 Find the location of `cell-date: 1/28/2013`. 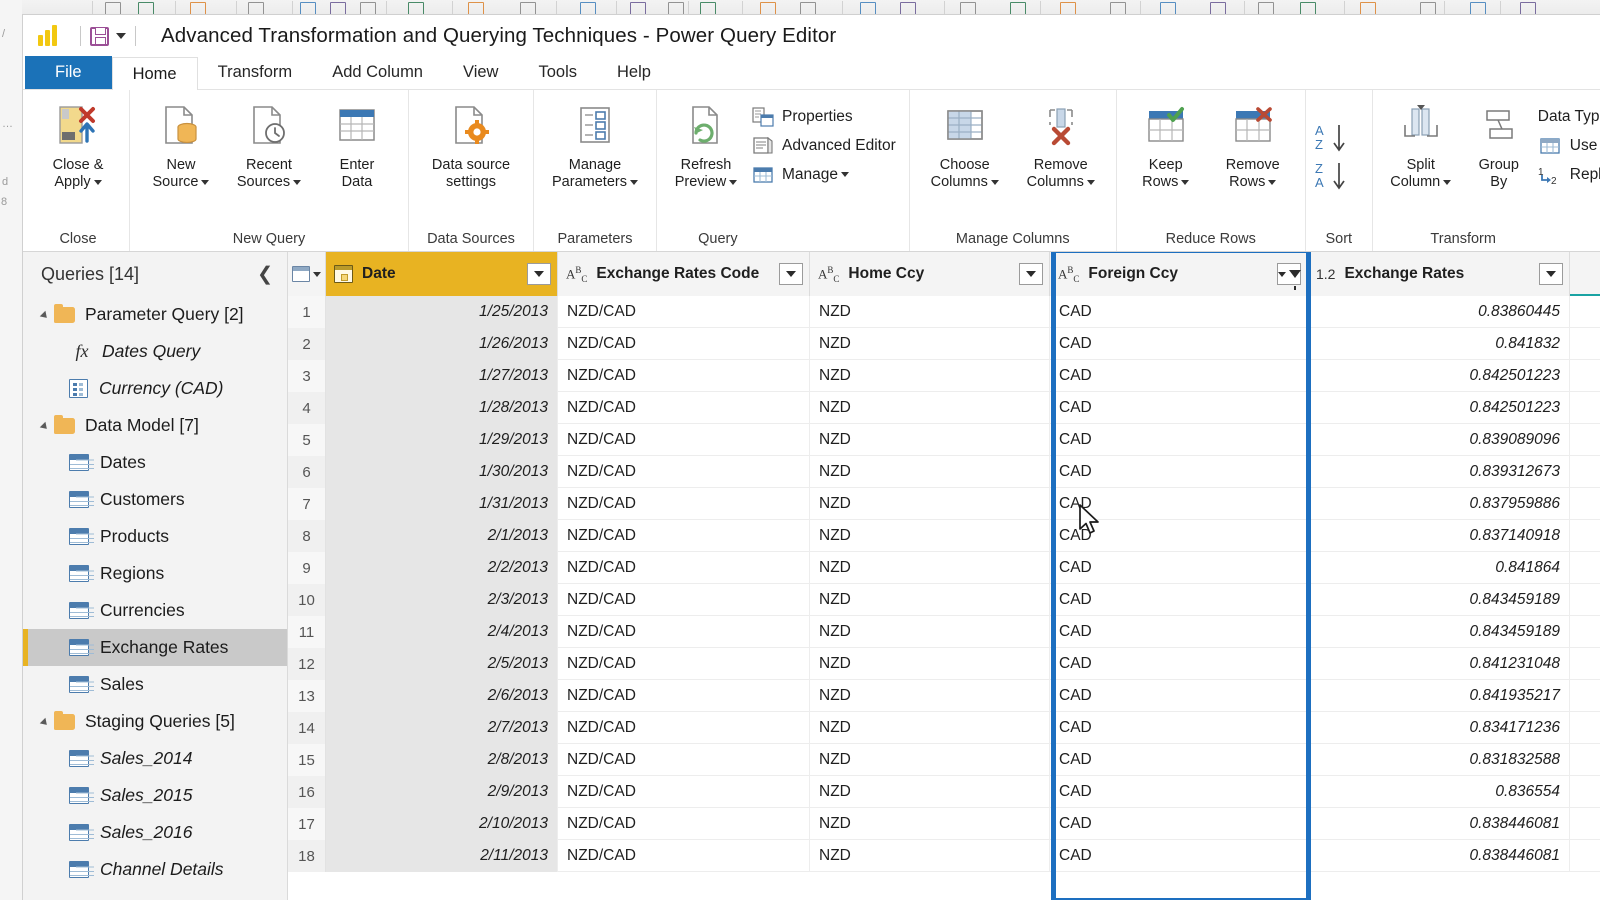

cell-date: 1/28/2013 is located at coordinates (442, 408).